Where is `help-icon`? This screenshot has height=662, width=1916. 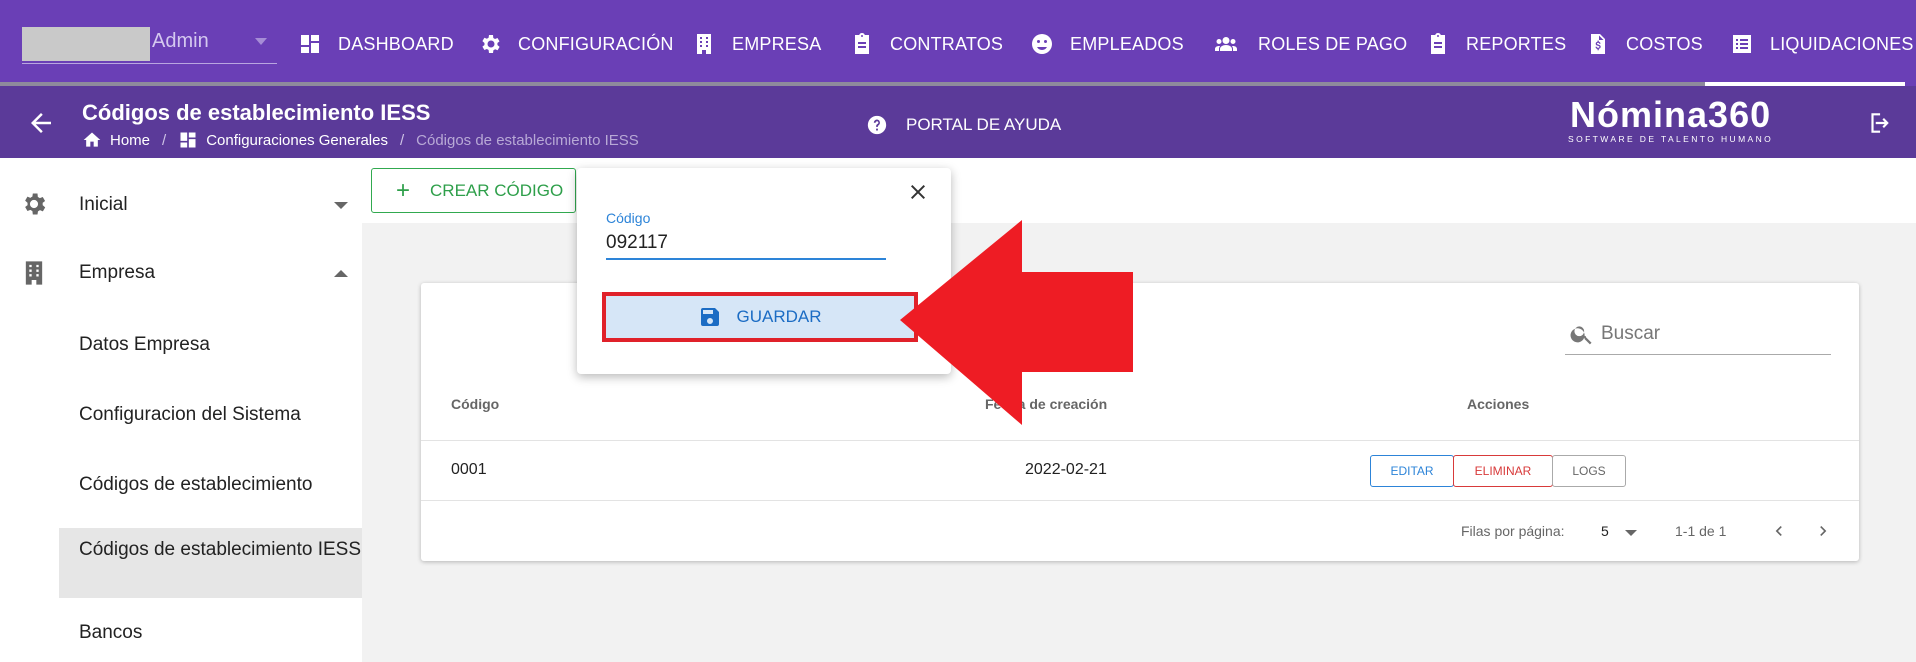 help-icon is located at coordinates (877, 125).